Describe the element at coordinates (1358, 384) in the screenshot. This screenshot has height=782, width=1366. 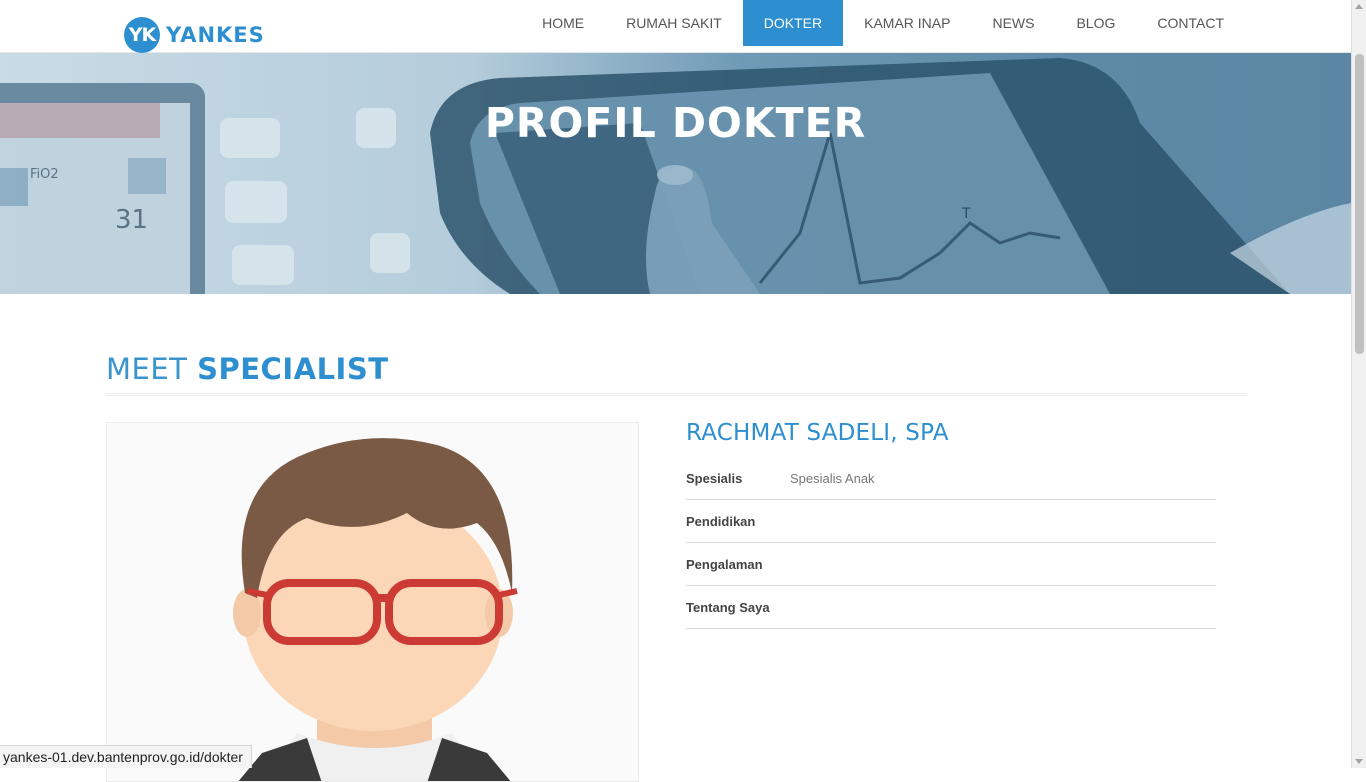
I see `page-scrollbar` at that location.